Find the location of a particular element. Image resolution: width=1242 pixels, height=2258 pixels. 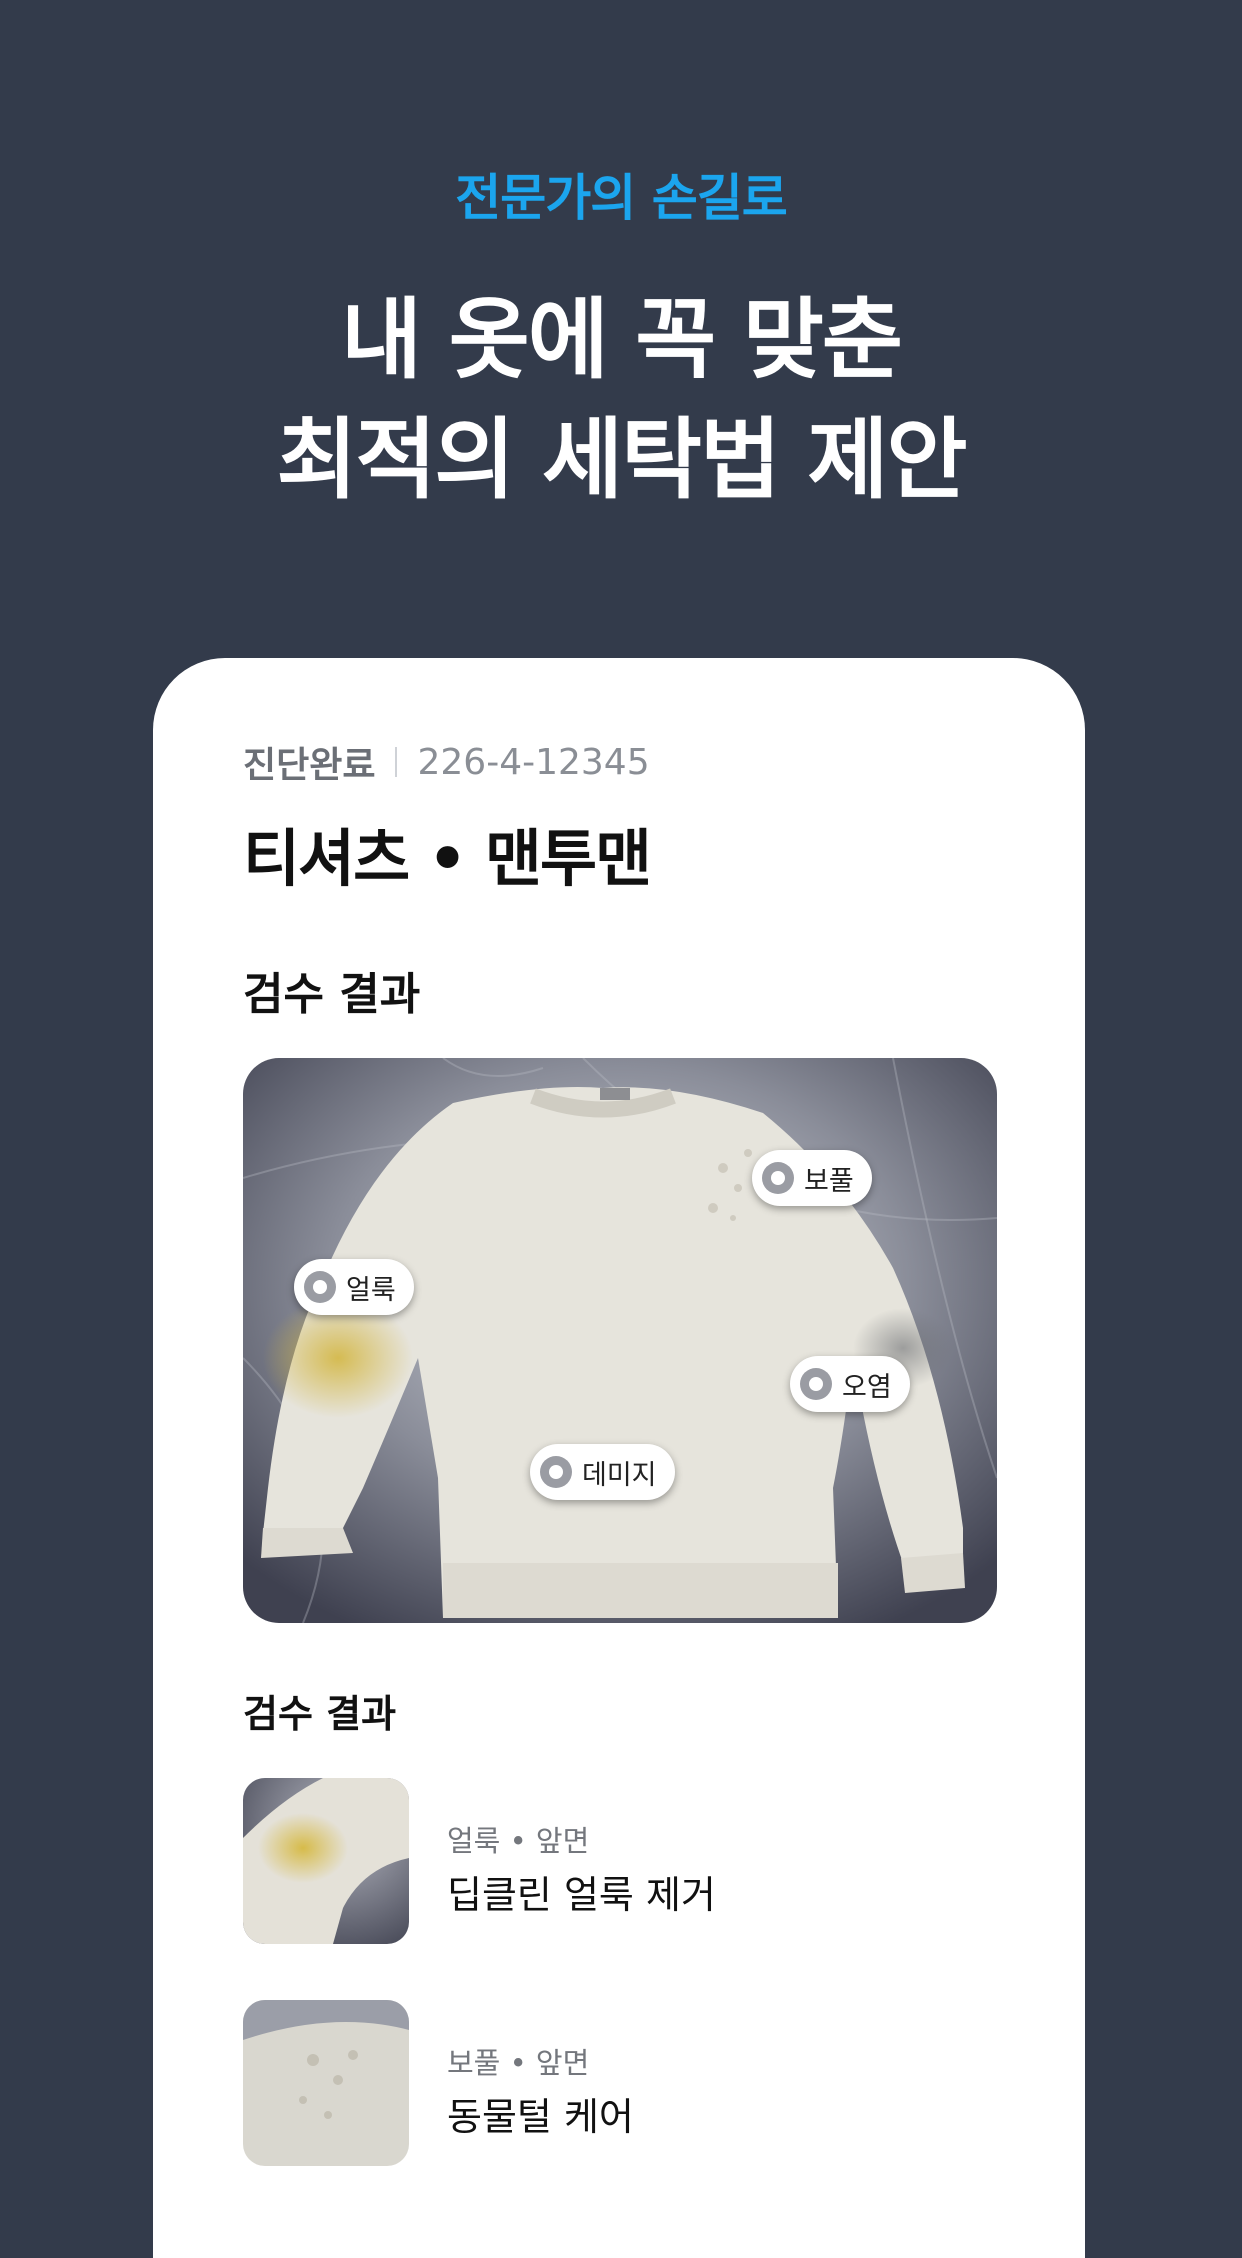

tag-contamination: 오염 is located at coordinates (850, 1384).